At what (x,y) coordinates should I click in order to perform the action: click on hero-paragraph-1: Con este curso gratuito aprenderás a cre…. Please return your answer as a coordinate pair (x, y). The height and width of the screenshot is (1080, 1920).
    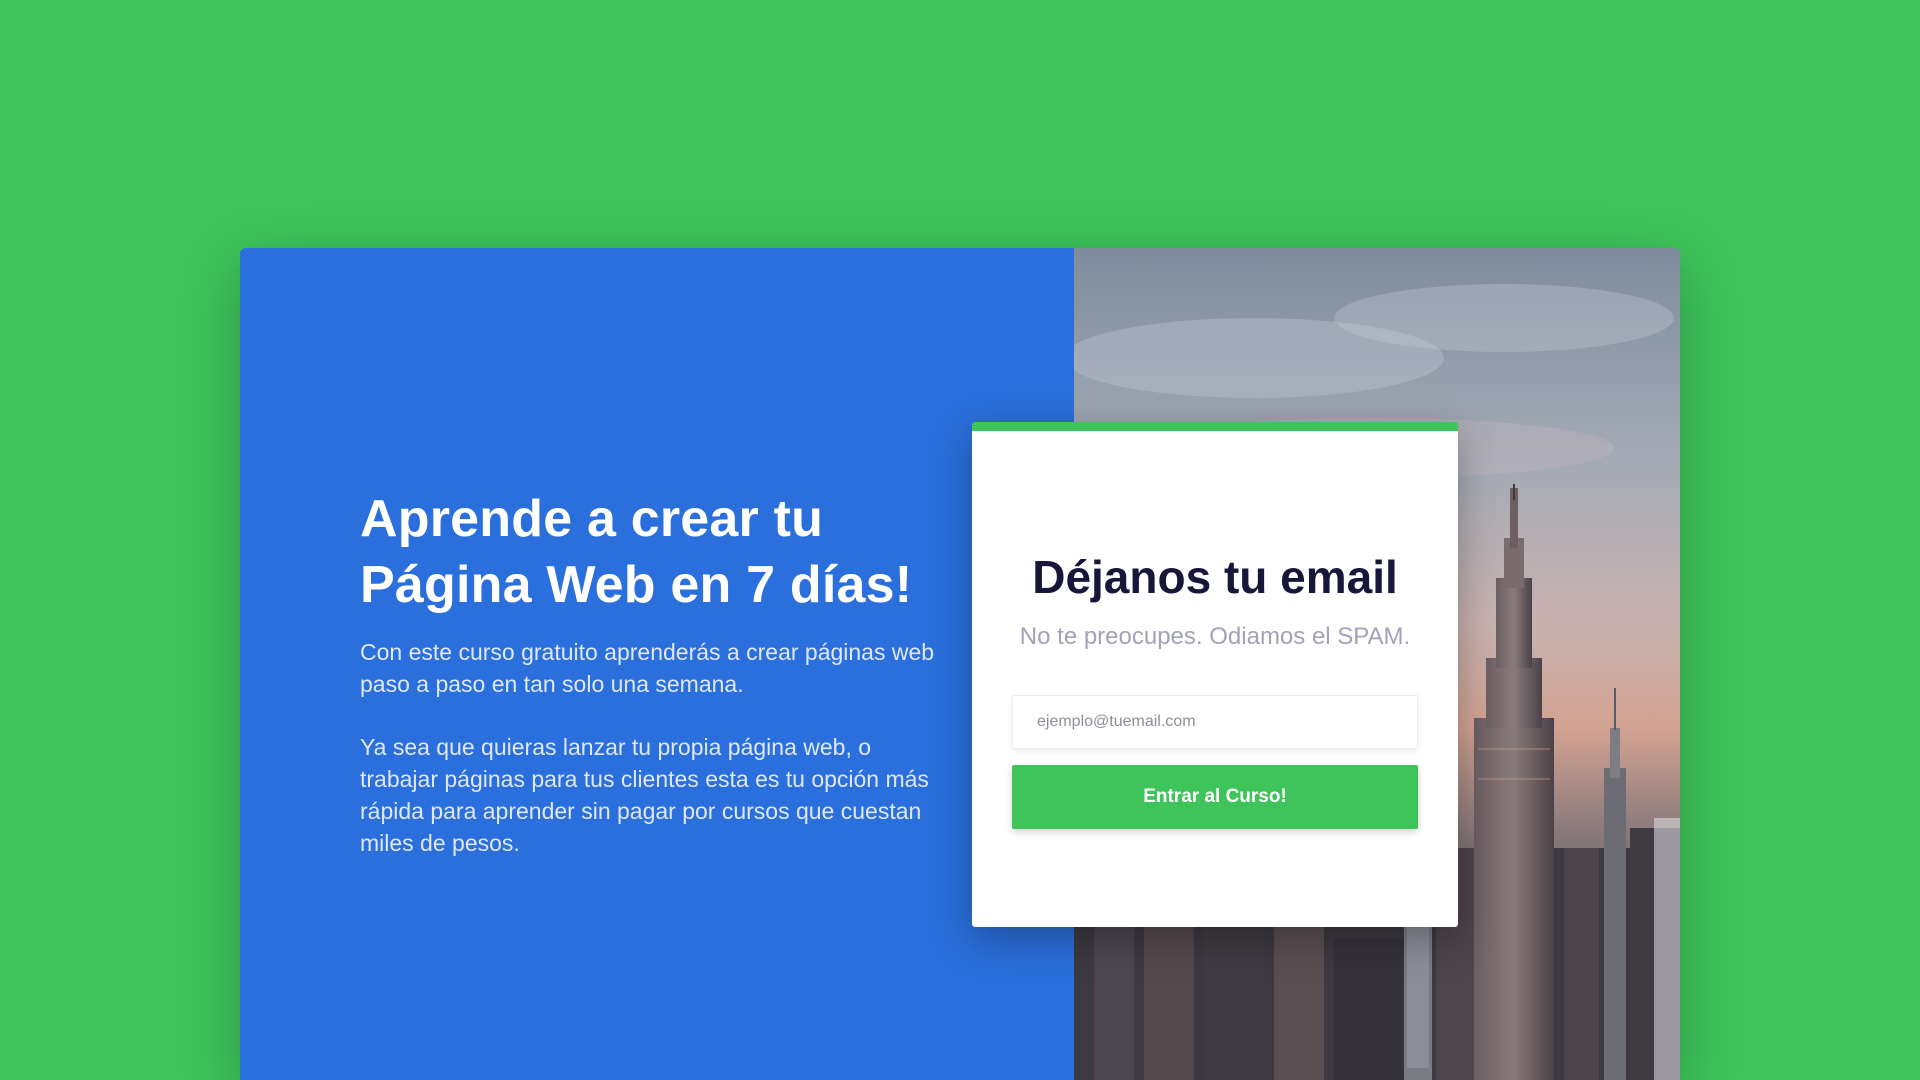
    Looking at the image, I should click on (647, 668).